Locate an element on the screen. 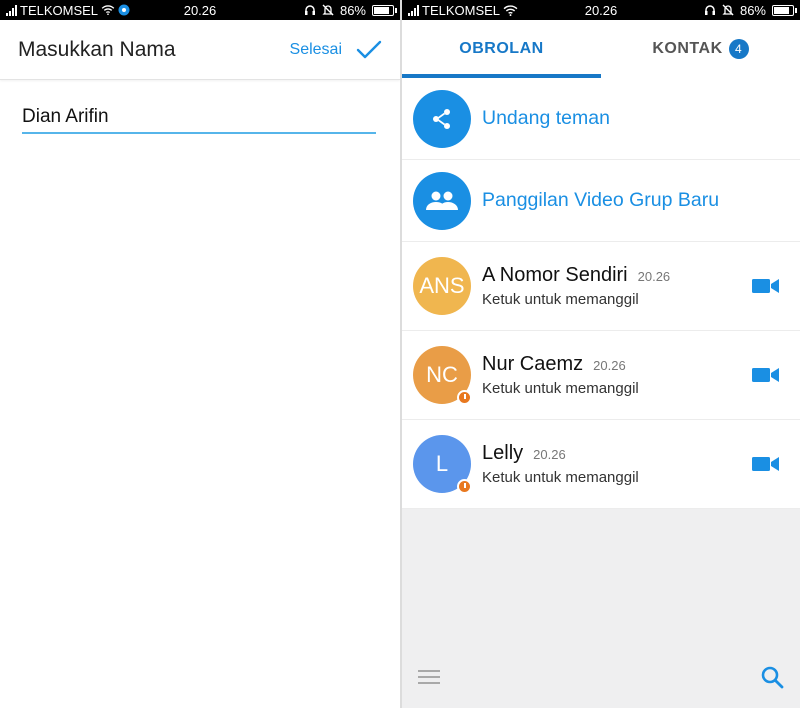 The width and height of the screenshot is (800, 708). tab-chats-label: OBROLAN is located at coordinates (501, 48).